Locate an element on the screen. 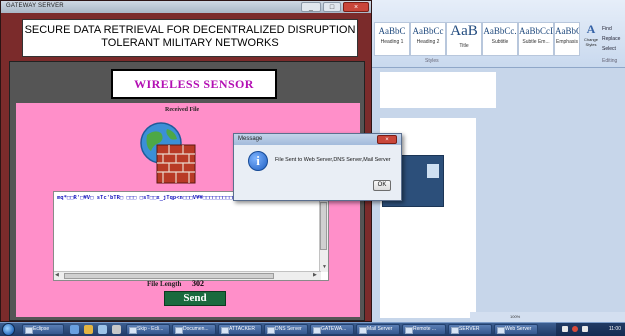 This screenshot has height=336, width=625. select-button: Select is located at coordinates (609, 49).